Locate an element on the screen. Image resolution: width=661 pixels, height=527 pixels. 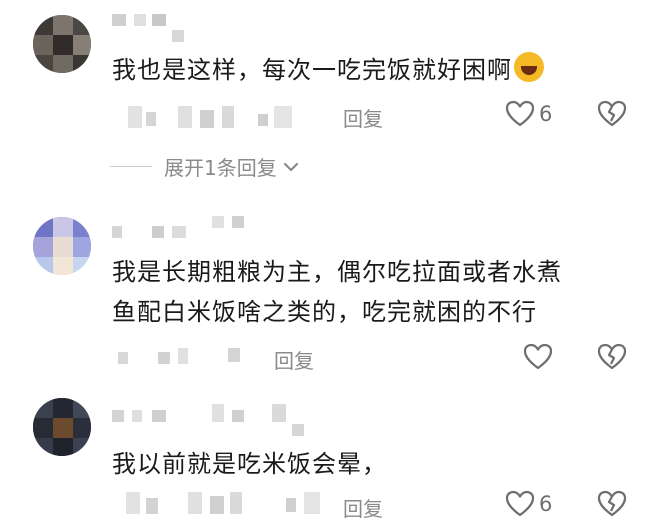
expand-replies-label: 展开1条回复 is located at coordinates (220, 168).